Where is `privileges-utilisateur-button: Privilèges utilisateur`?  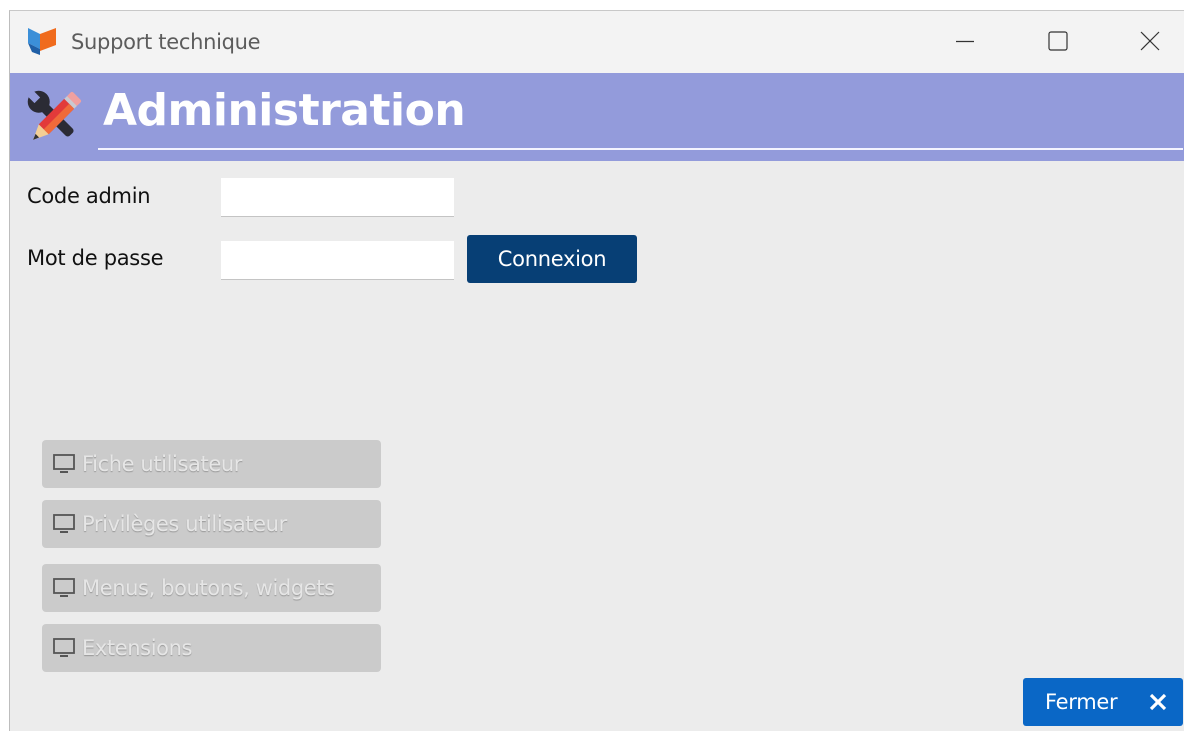
privileges-utilisateur-button: Privilèges utilisateur is located at coordinates (211, 524).